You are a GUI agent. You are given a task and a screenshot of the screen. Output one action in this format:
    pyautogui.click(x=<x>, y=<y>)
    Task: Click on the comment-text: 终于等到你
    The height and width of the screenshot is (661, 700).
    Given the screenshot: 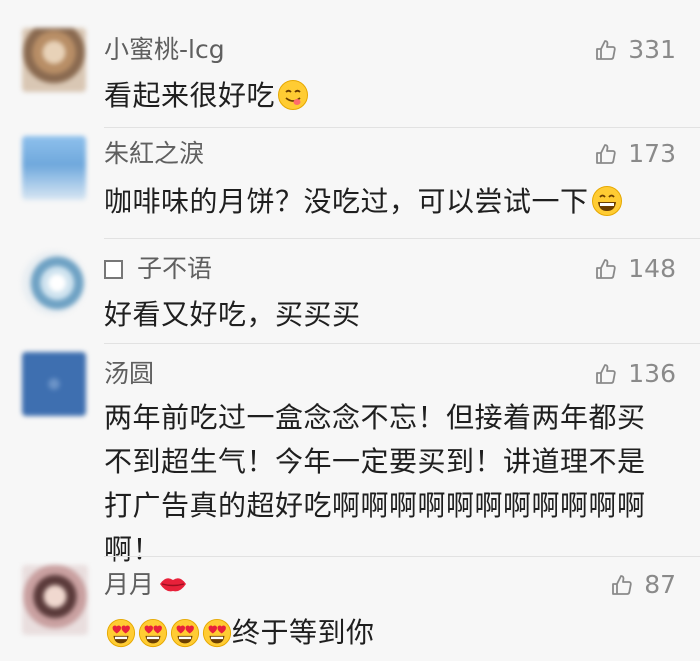 What is the action you would take?
    pyautogui.click(x=391, y=633)
    